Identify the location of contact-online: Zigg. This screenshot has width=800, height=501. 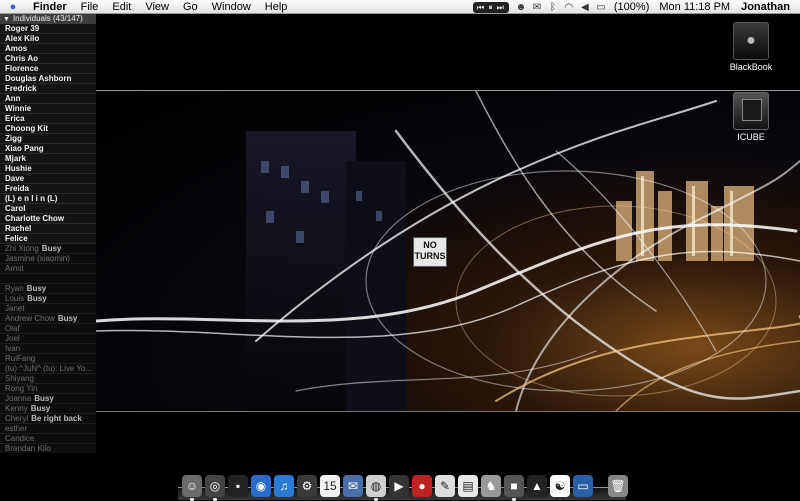
(48, 139).